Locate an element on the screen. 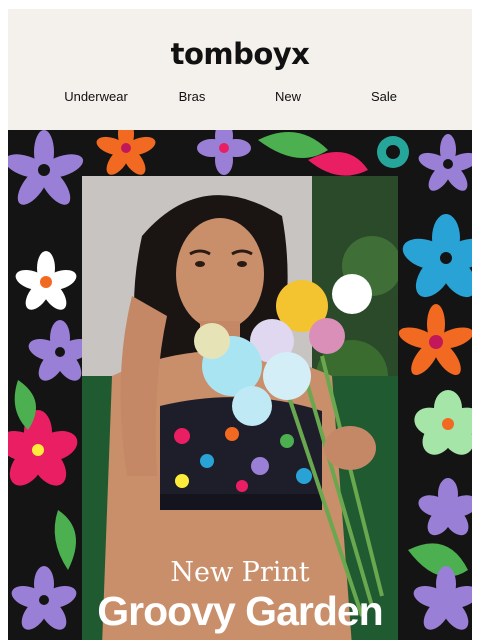 This screenshot has width=480, height=640. brand-logo: tomboyx is located at coordinates (240, 54).